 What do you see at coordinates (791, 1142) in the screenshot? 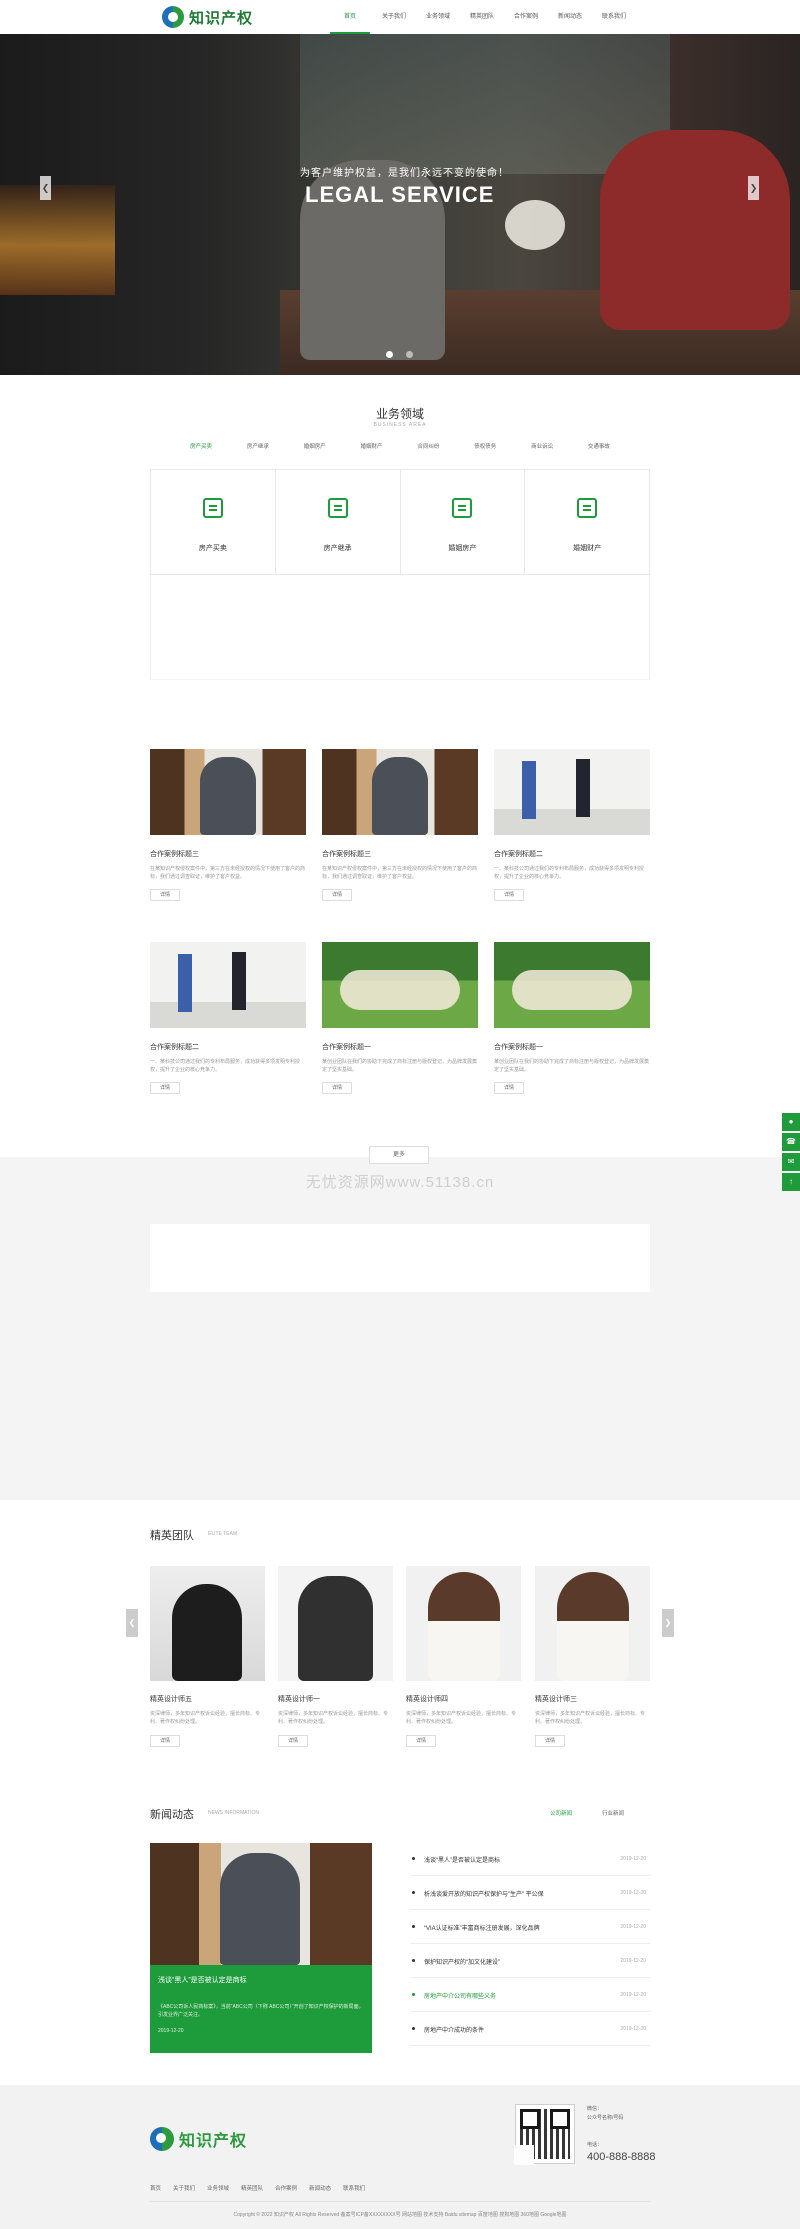
I see `phone-button: ☎` at bounding box center [791, 1142].